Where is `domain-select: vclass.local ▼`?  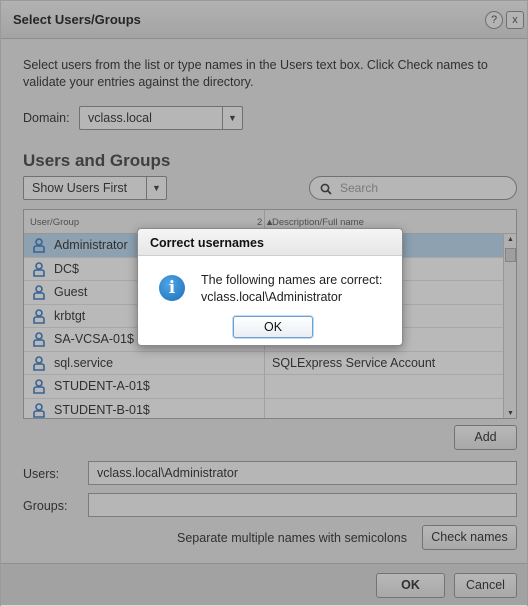
domain-select: vclass.local ▼ is located at coordinates (161, 118).